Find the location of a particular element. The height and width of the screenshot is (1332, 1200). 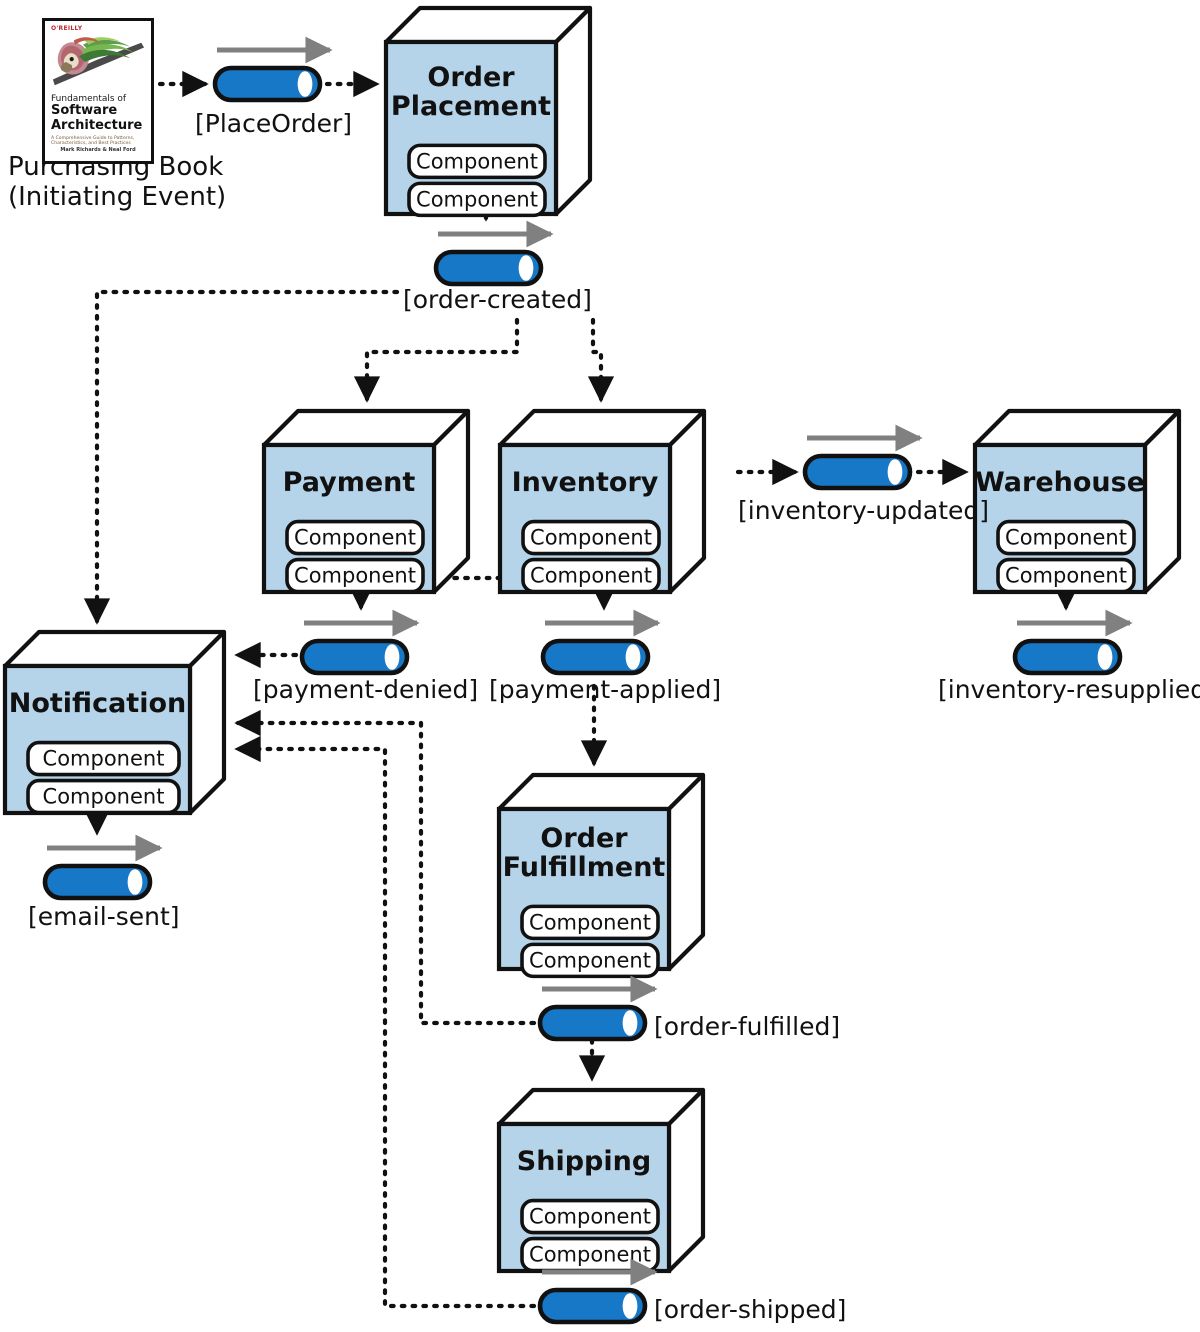

event-label: [payment-applied] is located at coordinates (605, 689).